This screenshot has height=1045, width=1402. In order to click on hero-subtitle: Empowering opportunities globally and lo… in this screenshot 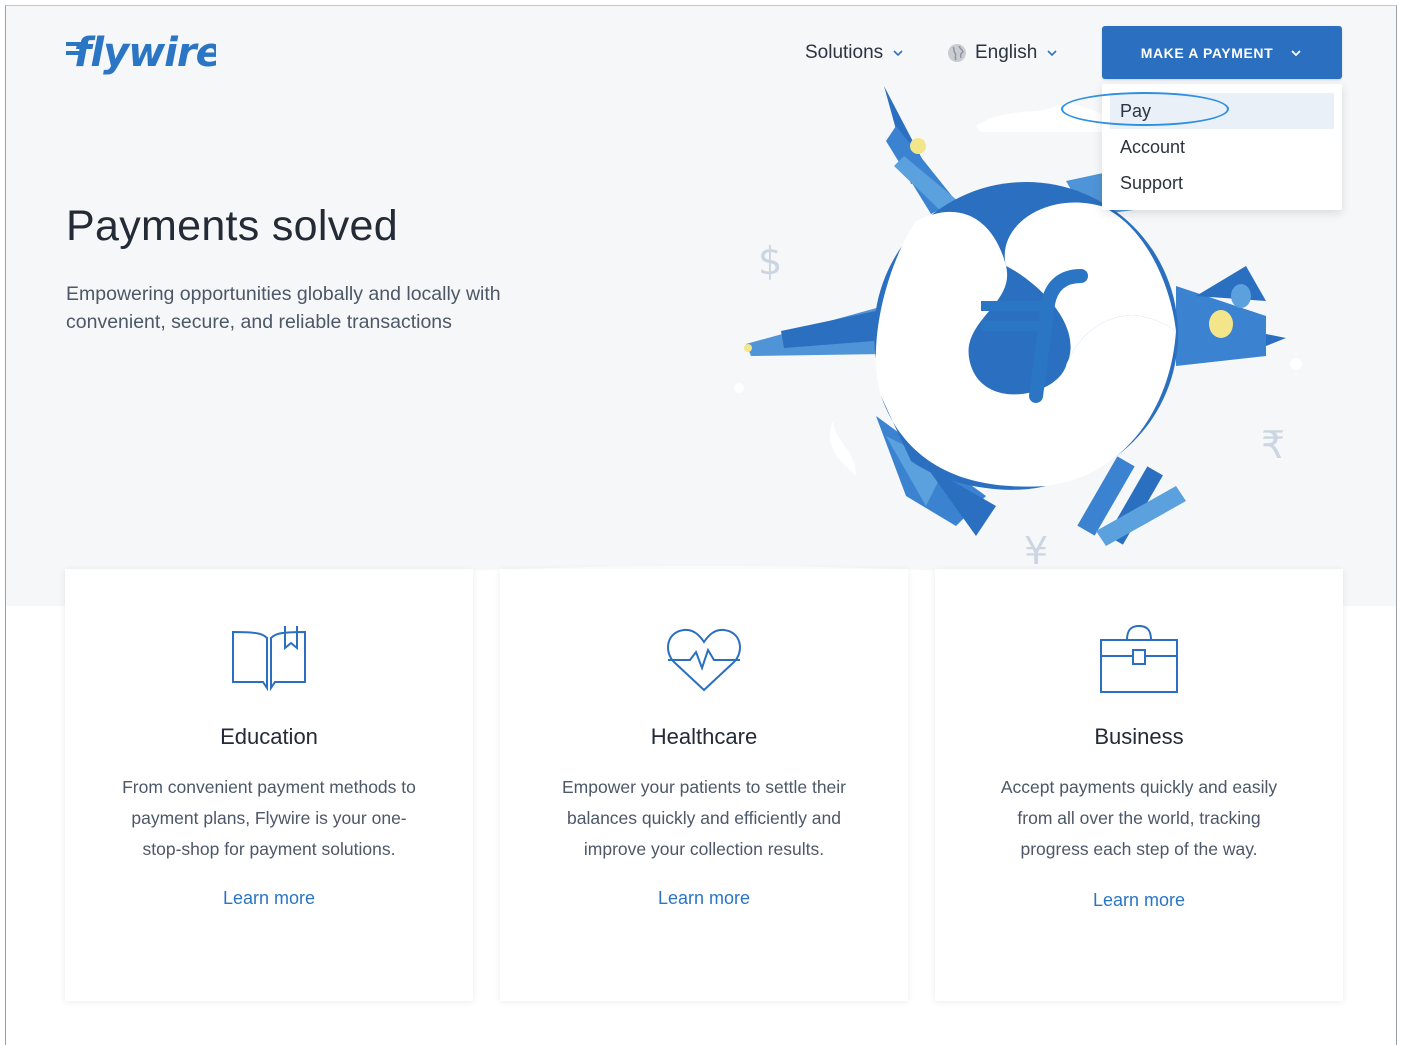, I will do `click(283, 308)`.